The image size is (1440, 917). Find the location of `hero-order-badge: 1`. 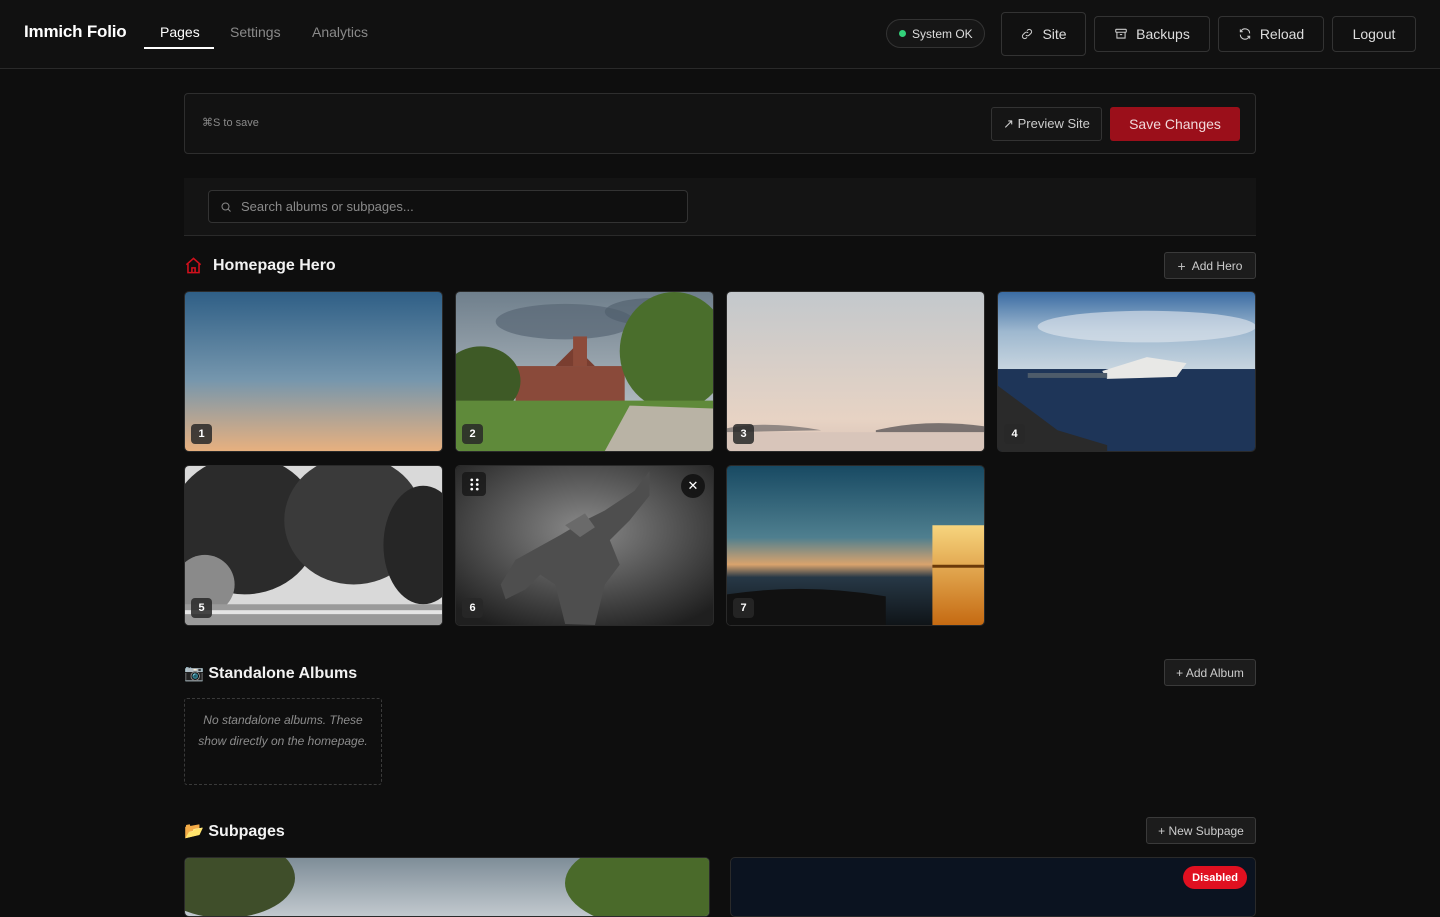

hero-order-badge: 1 is located at coordinates (201, 434).